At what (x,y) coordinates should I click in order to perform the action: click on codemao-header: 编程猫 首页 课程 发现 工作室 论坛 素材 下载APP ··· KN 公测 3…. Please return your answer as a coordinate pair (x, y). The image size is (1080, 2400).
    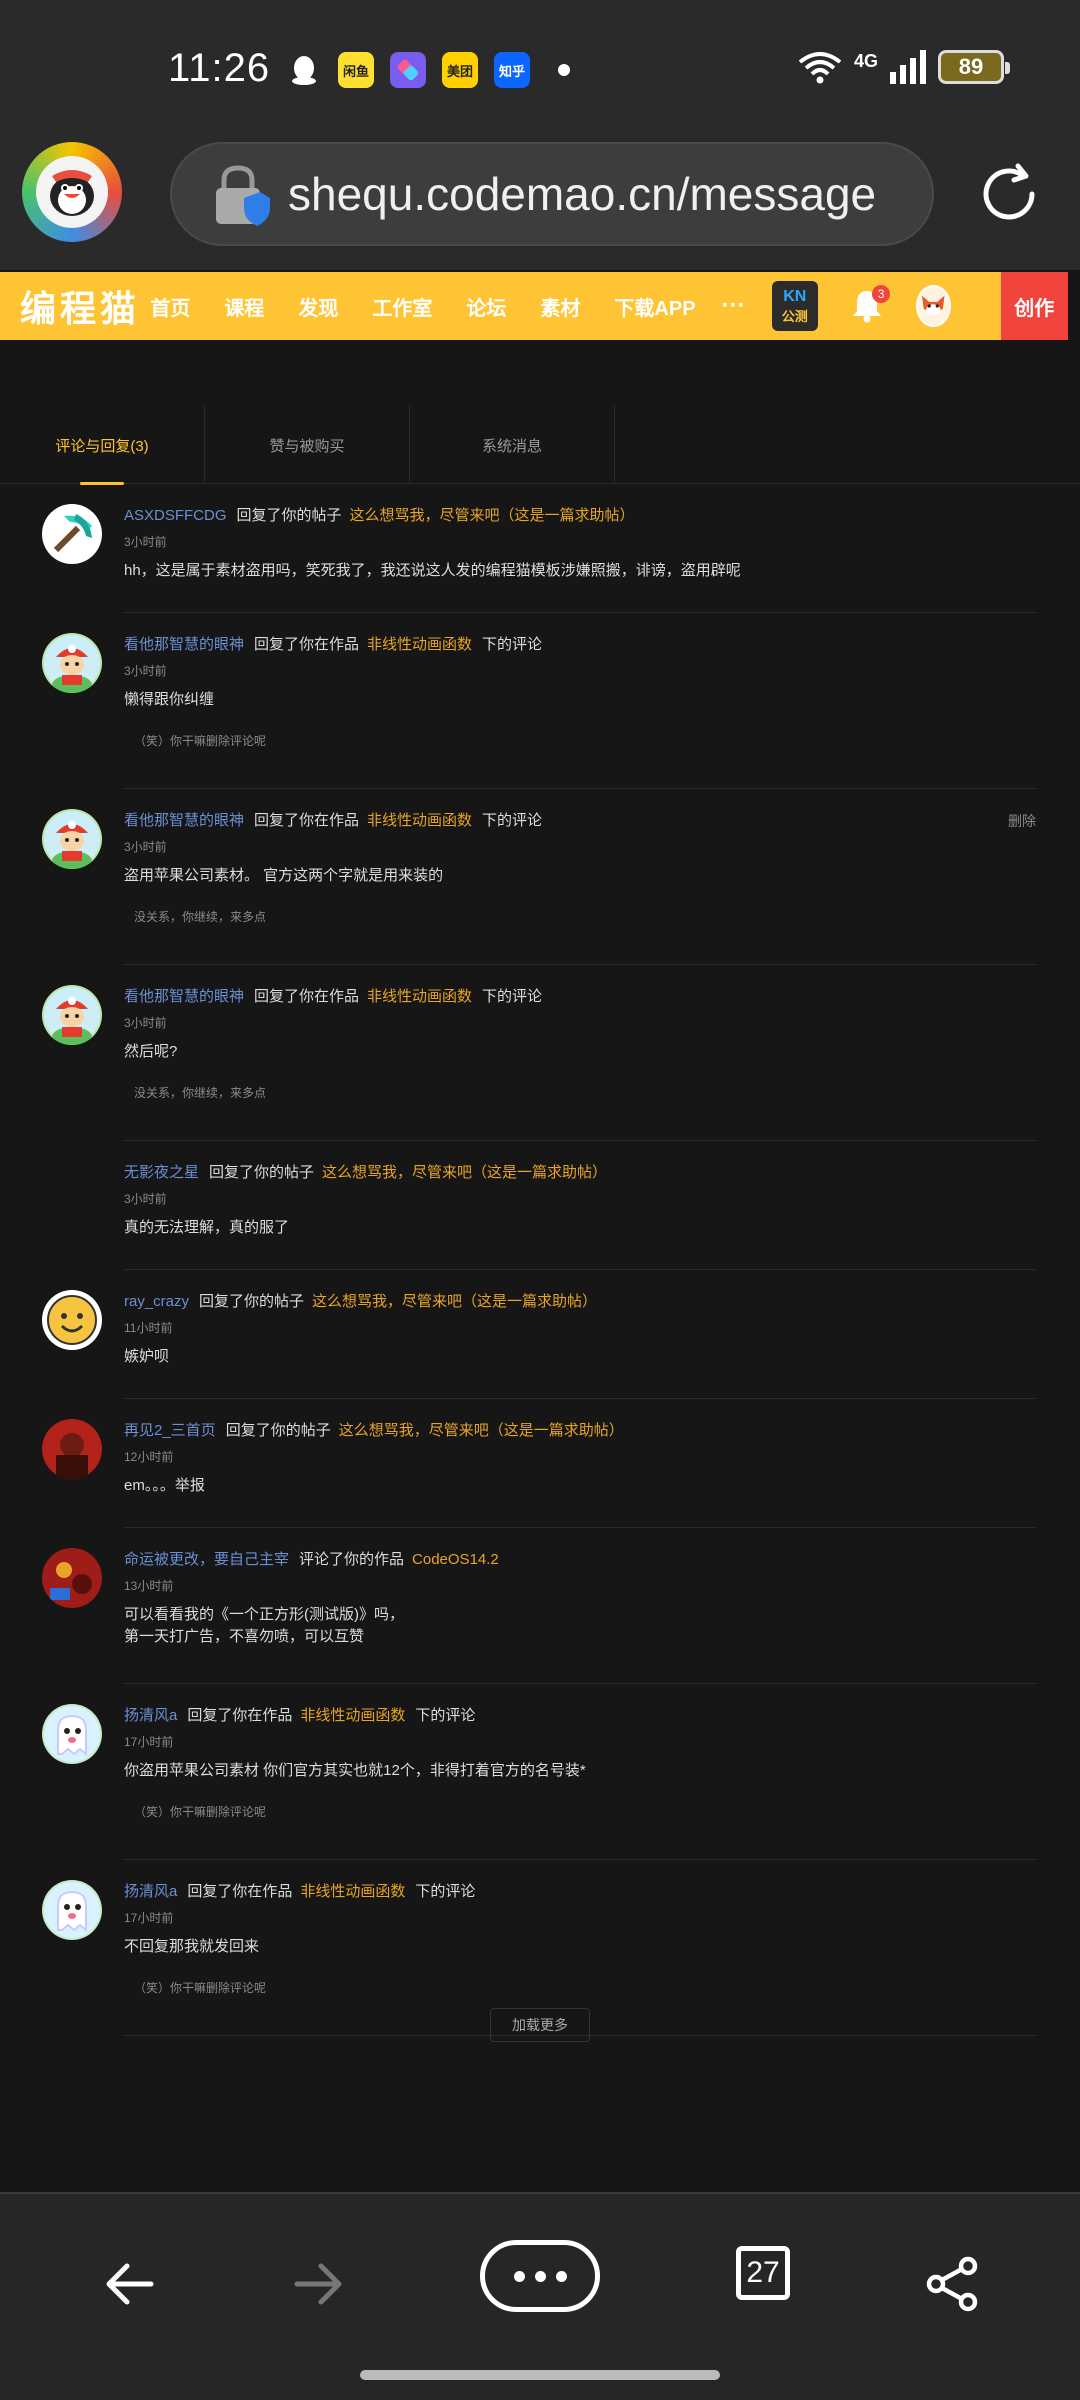
    Looking at the image, I should click on (534, 306).